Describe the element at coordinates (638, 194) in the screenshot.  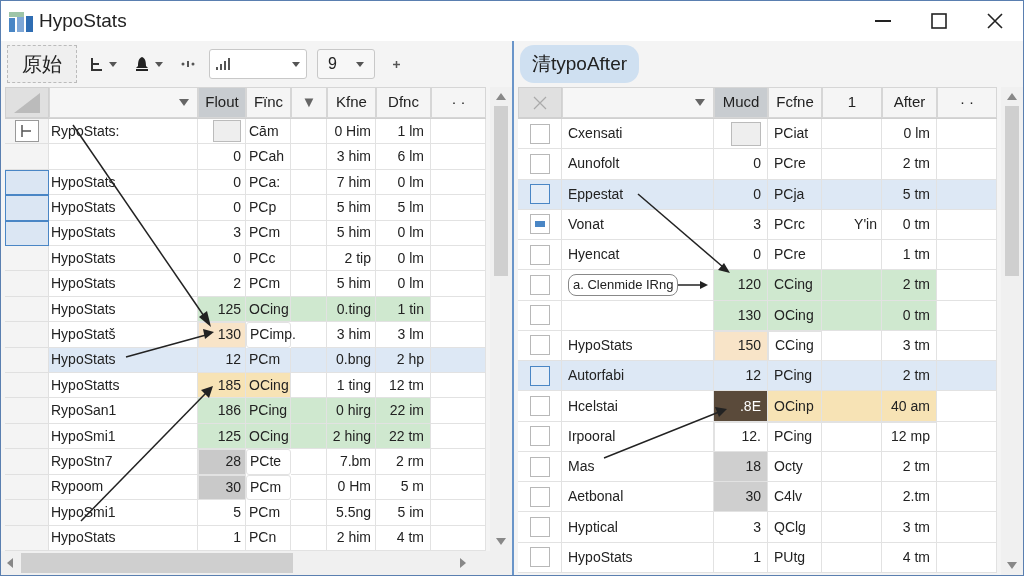
I see `table-cell: Eppestat` at that location.